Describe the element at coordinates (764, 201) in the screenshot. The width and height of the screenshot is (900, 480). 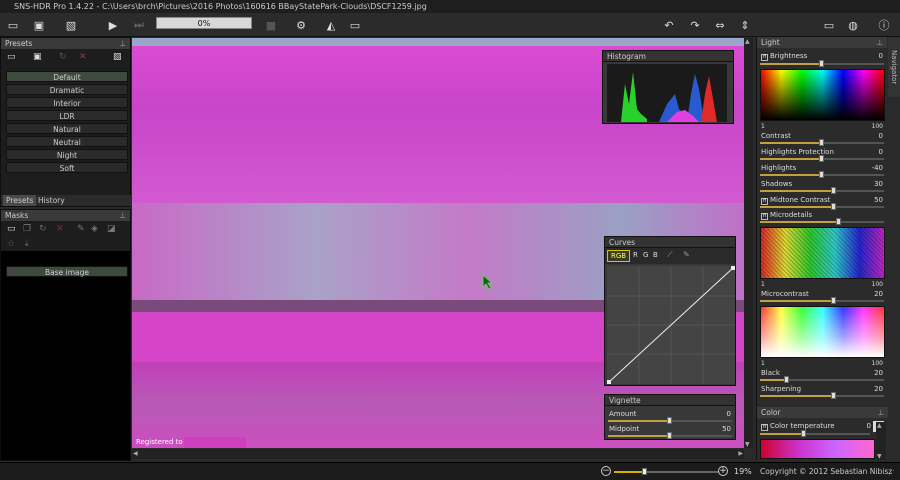
I see `midtone-h-icon: H` at that location.